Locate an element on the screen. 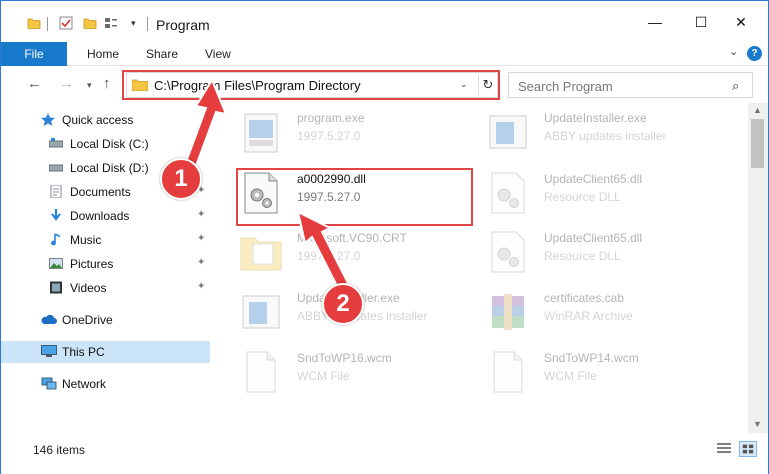  sidebar-item-downloads: Downloads ✦ is located at coordinates (106, 216).